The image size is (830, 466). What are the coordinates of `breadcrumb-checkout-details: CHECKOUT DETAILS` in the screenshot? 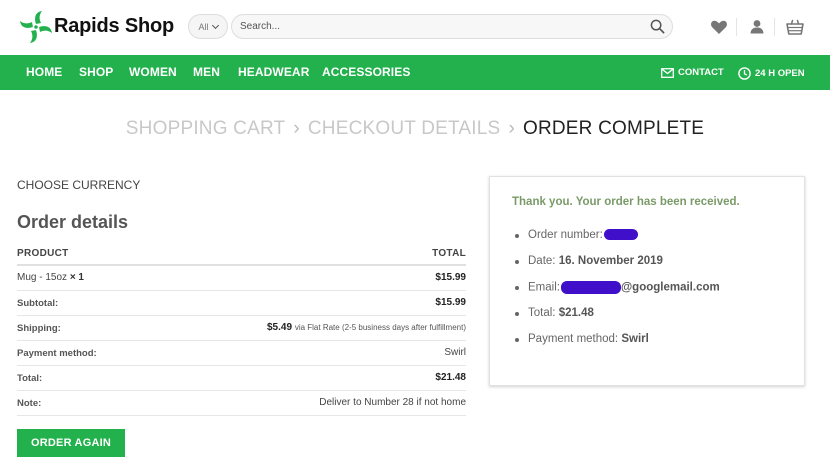 It's located at (404, 128).